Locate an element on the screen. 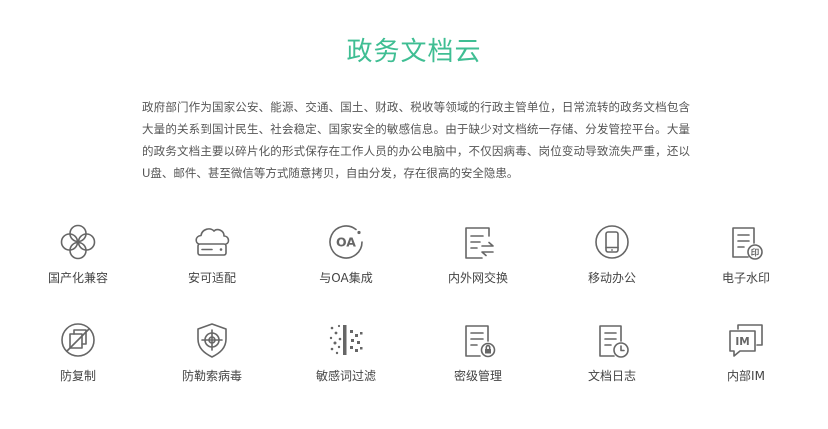  stamp-icon-text: 印 is located at coordinates (755, 252).